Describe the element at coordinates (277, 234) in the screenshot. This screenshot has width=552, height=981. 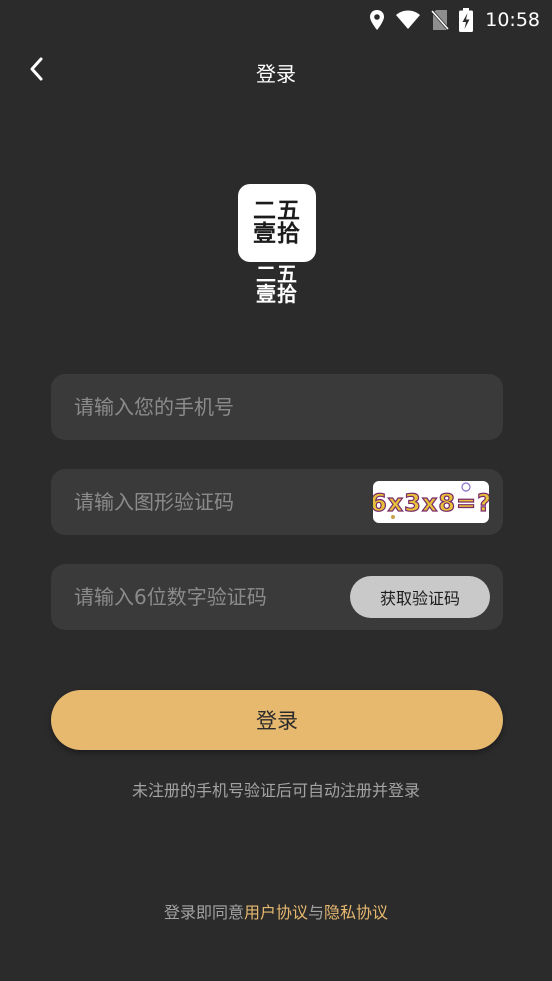
I see `logo-line2: 壹拾` at that location.